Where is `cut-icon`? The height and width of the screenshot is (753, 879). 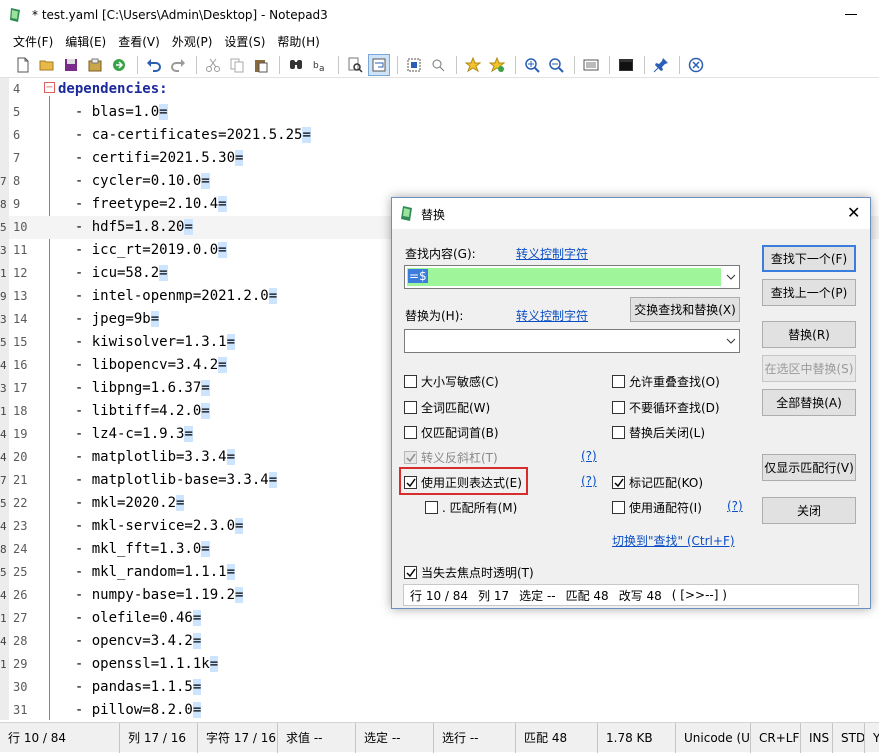 cut-icon is located at coordinates (213, 65).